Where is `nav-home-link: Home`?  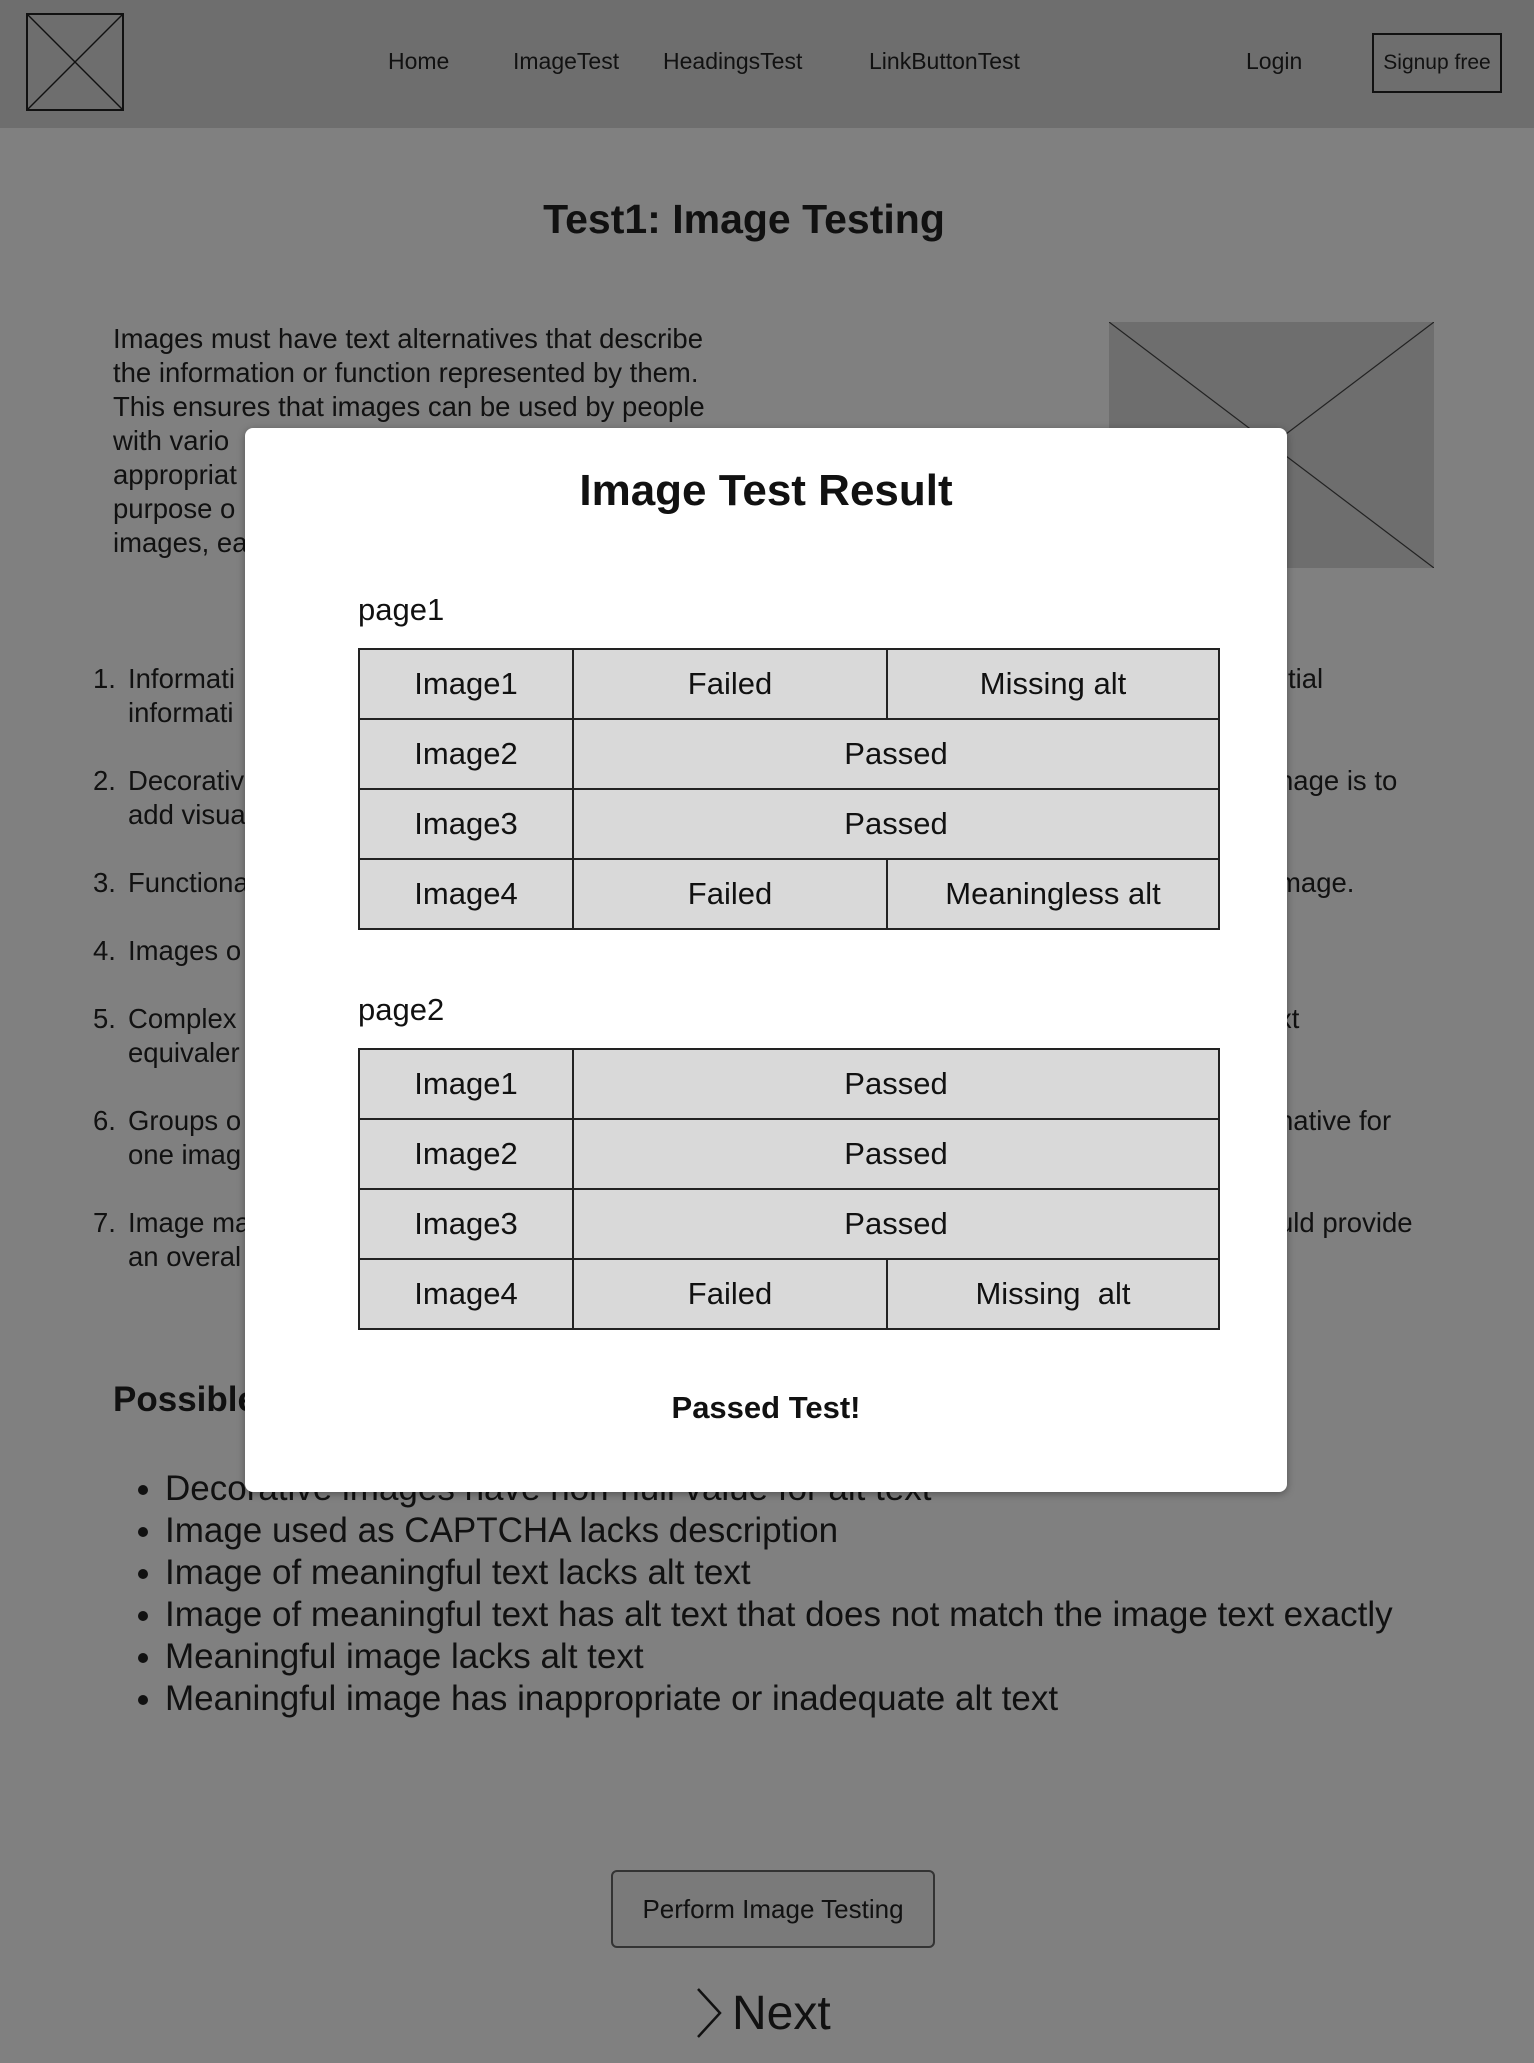
nav-home-link: Home is located at coordinates (418, 61).